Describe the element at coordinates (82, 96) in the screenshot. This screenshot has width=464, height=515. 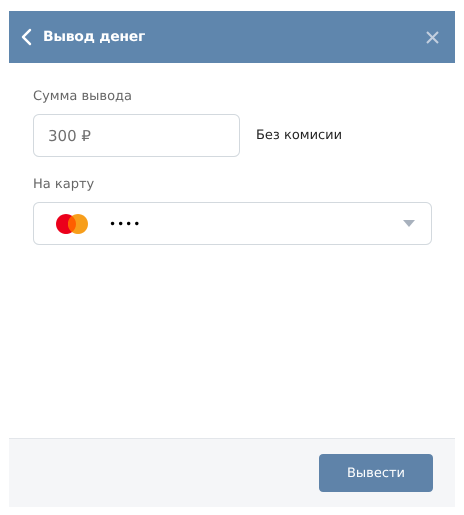
I see `field-label: Сумма вывода` at that location.